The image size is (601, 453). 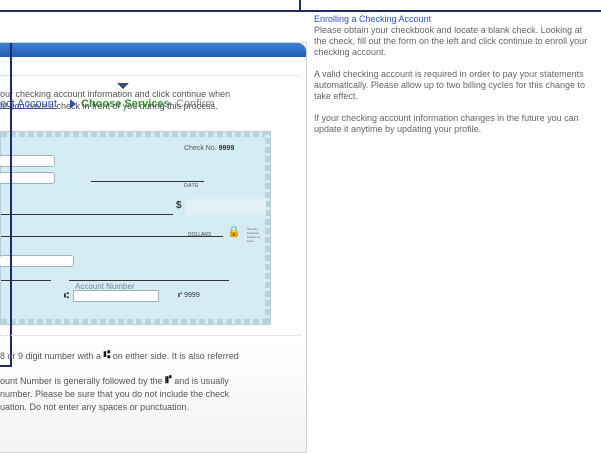 What do you see at coordinates (451, 11) in the screenshot?
I see `modal-border-rule` at bounding box center [451, 11].